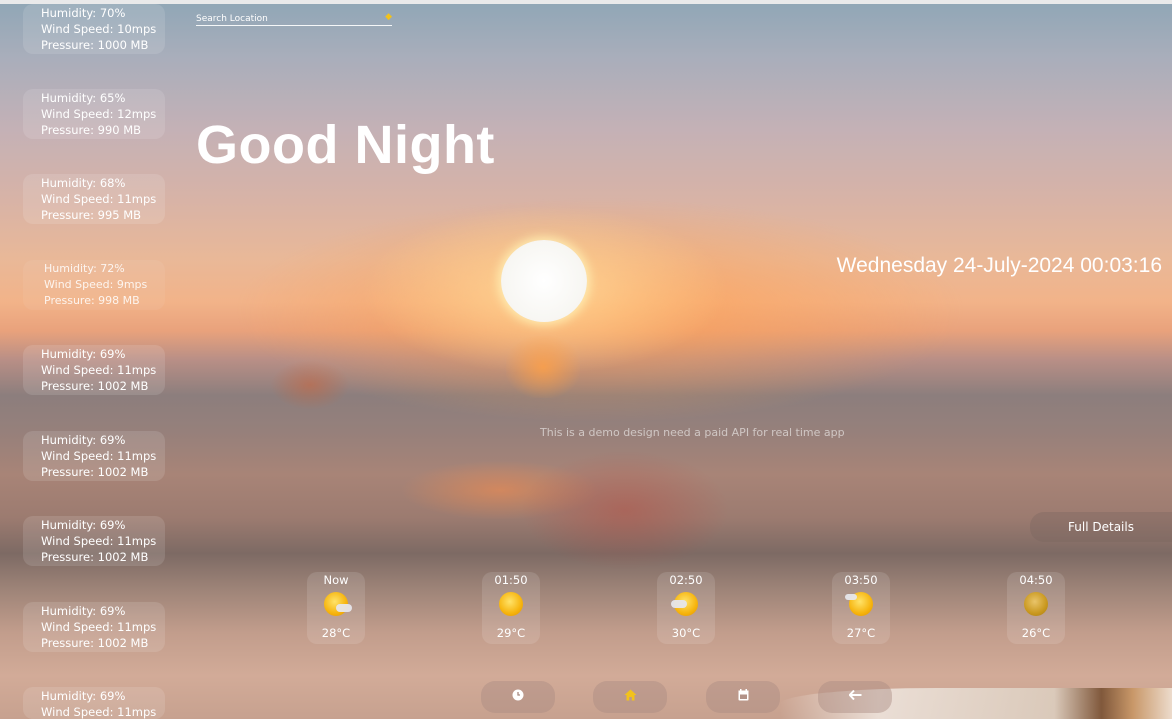 This screenshot has height=719, width=1172. Describe the element at coordinates (686, 633) in the screenshot. I see `forecast-temp: 30°C` at that location.